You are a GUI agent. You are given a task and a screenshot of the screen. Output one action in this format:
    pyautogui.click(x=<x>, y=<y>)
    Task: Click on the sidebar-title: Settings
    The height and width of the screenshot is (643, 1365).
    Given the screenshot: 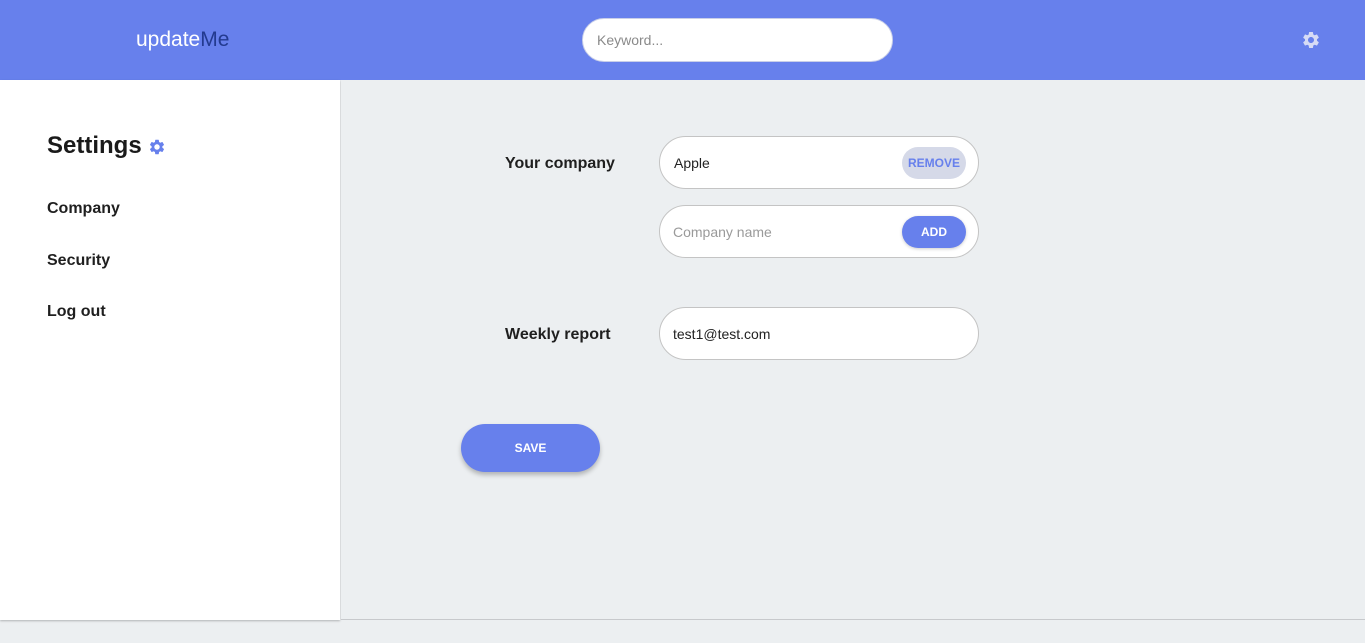 What is the action you would take?
    pyautogui.click(x=94, y=145)
    